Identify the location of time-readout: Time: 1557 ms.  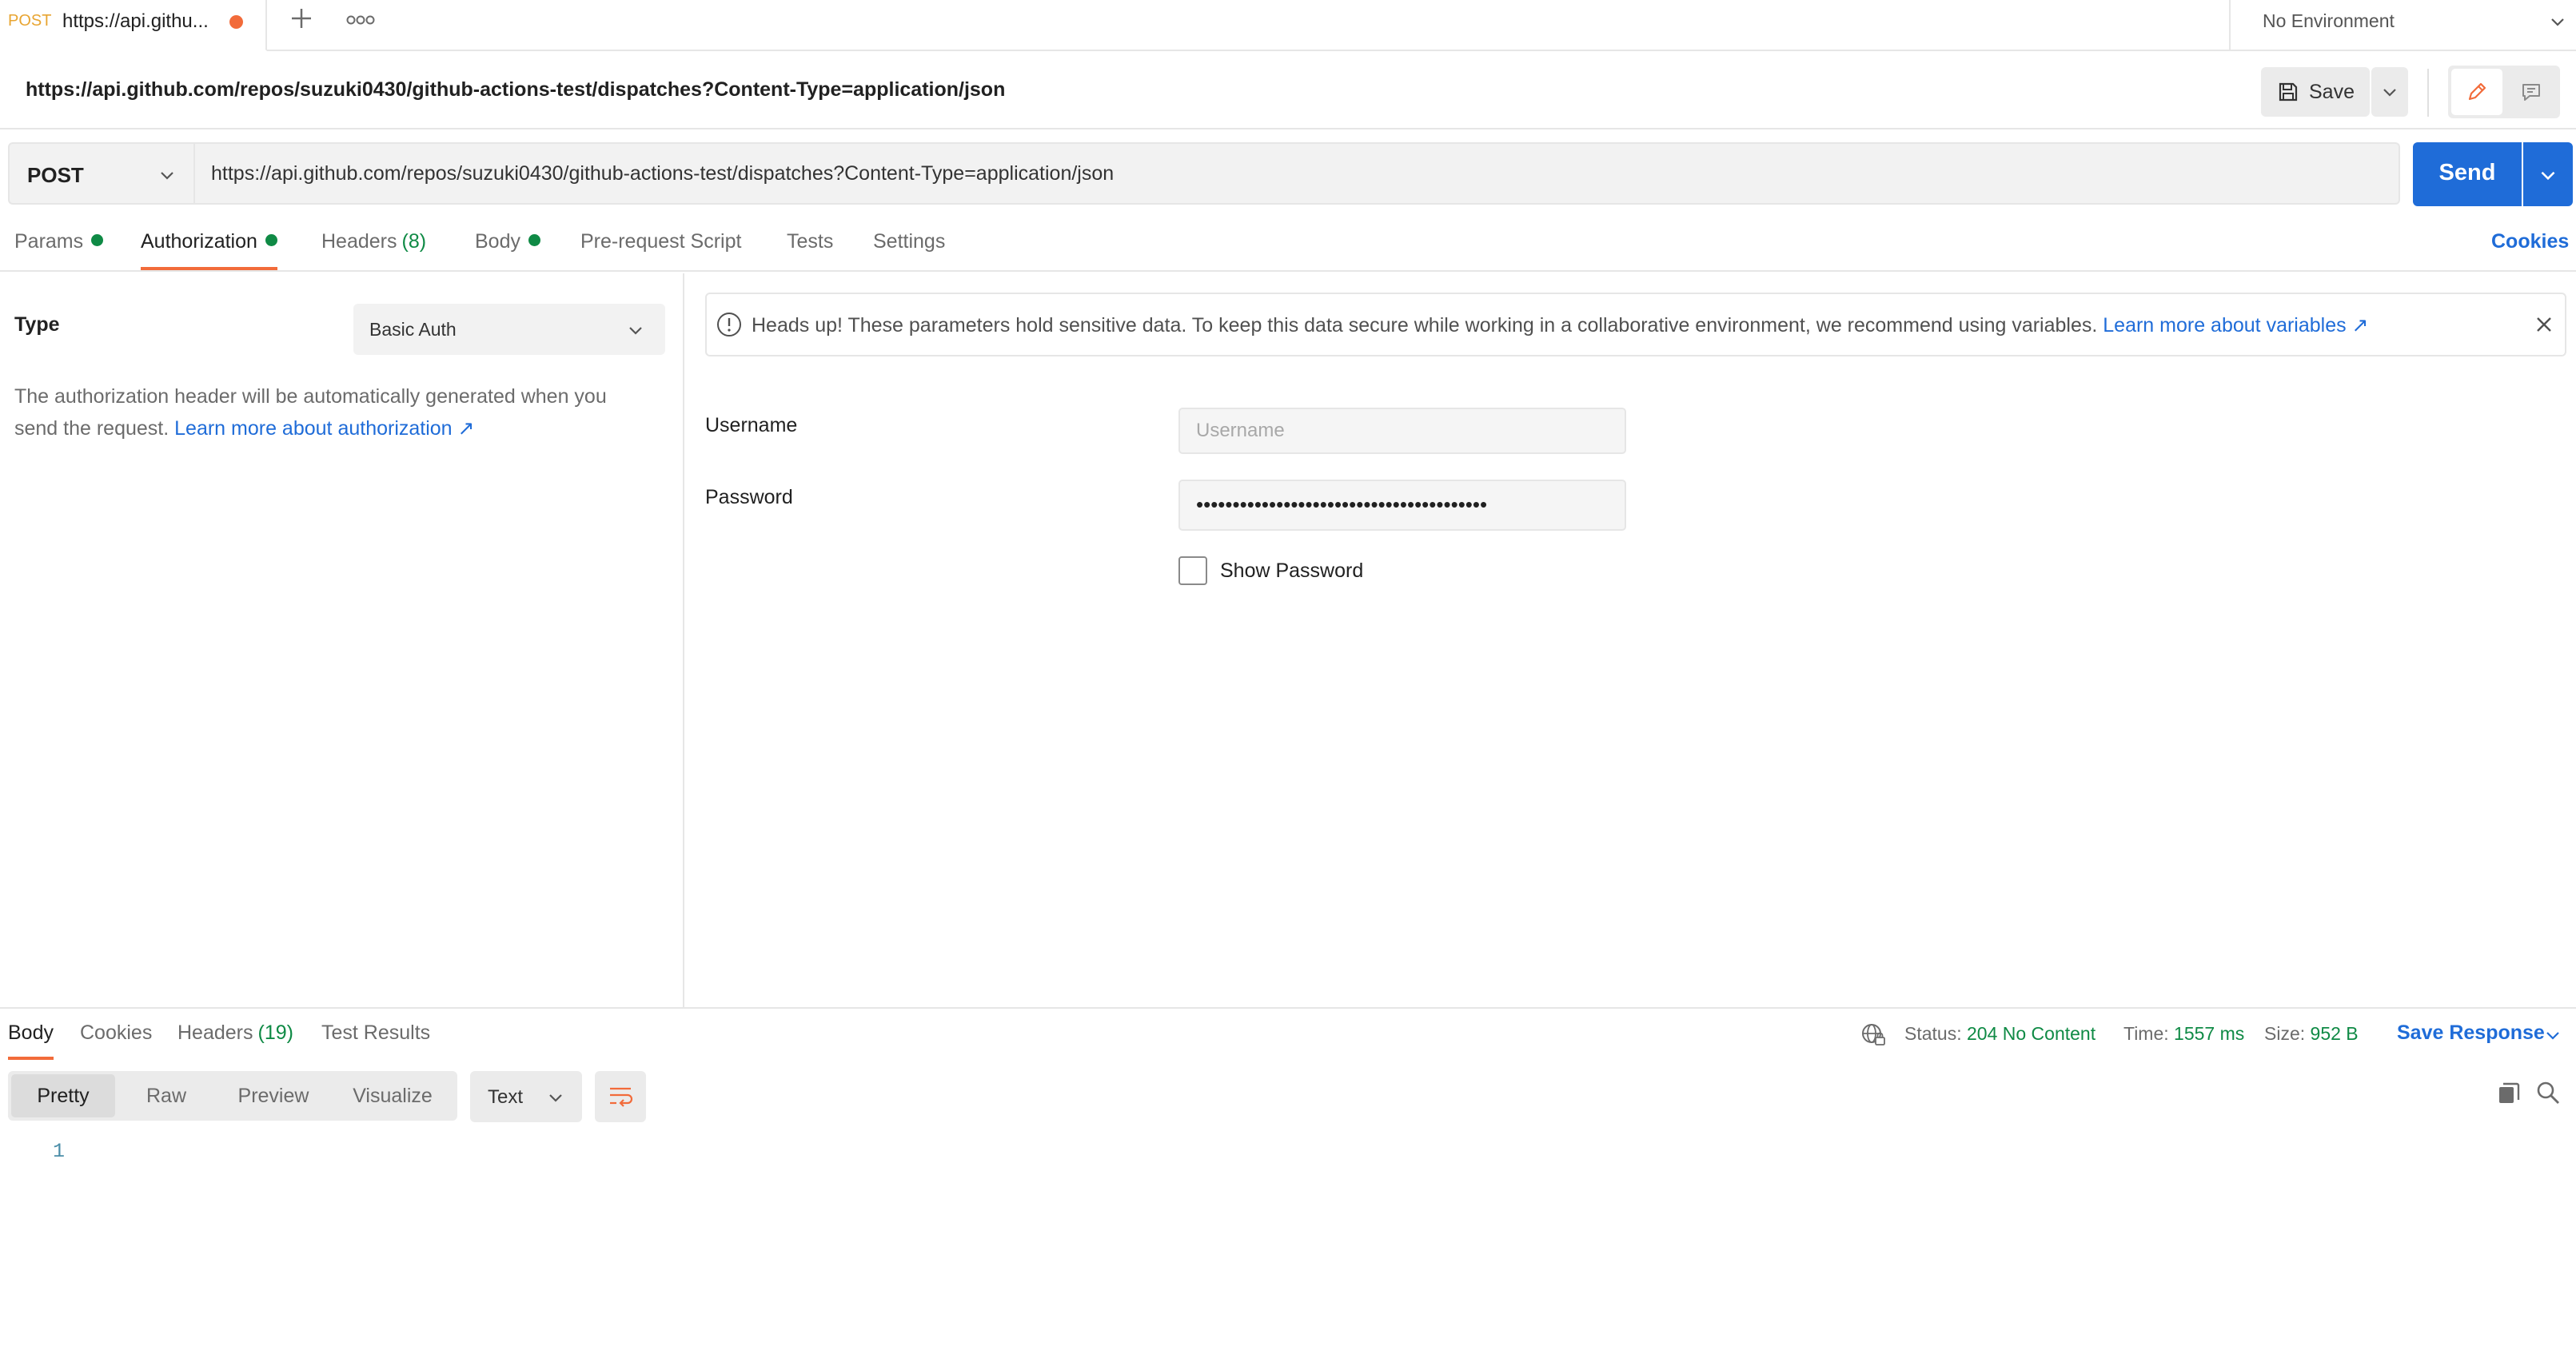
(2183, 1034).